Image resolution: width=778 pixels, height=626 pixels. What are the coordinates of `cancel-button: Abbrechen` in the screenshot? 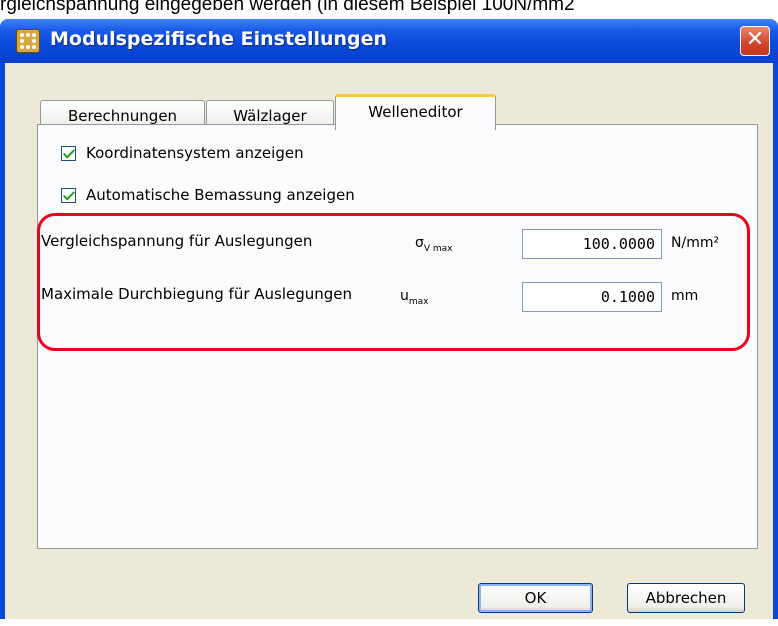 It's located at (686, 598).